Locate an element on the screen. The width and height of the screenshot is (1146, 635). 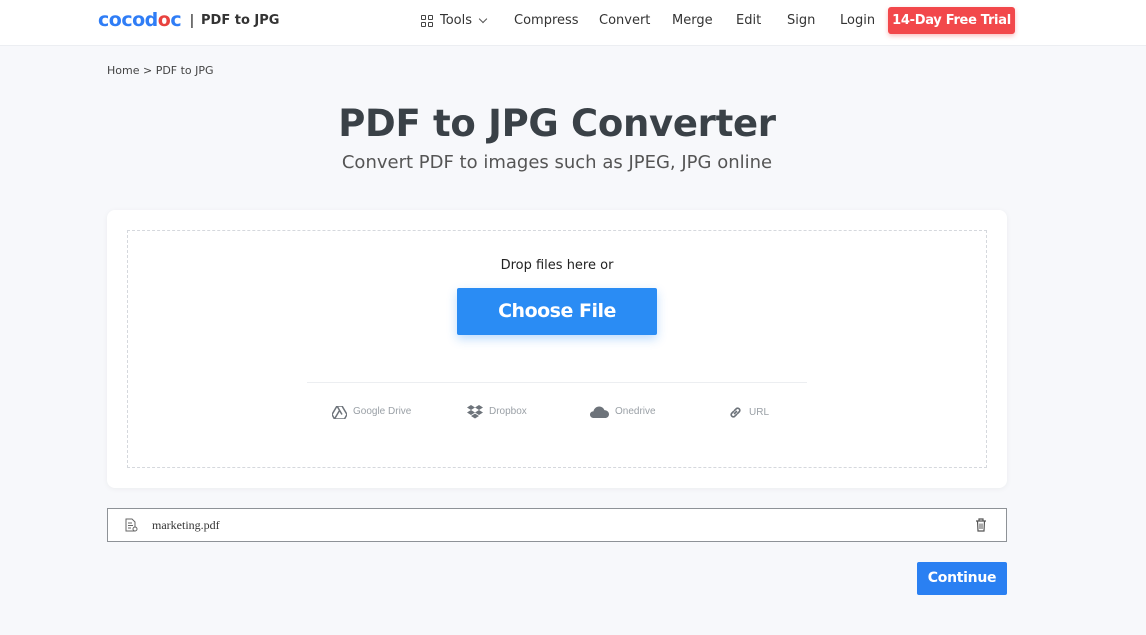
source-google-drive: Google Drive is located at coordinates (371, 412).